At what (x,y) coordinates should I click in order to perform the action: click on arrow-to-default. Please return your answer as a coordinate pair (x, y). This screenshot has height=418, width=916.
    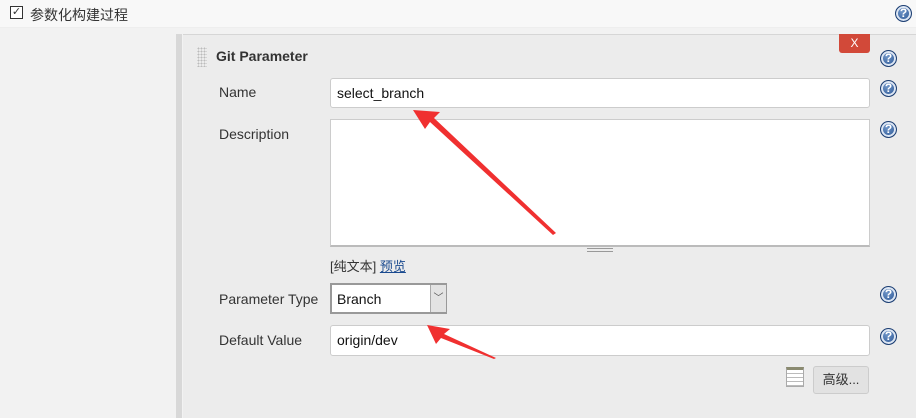
    Looking at the image, I should click on (461, 342).